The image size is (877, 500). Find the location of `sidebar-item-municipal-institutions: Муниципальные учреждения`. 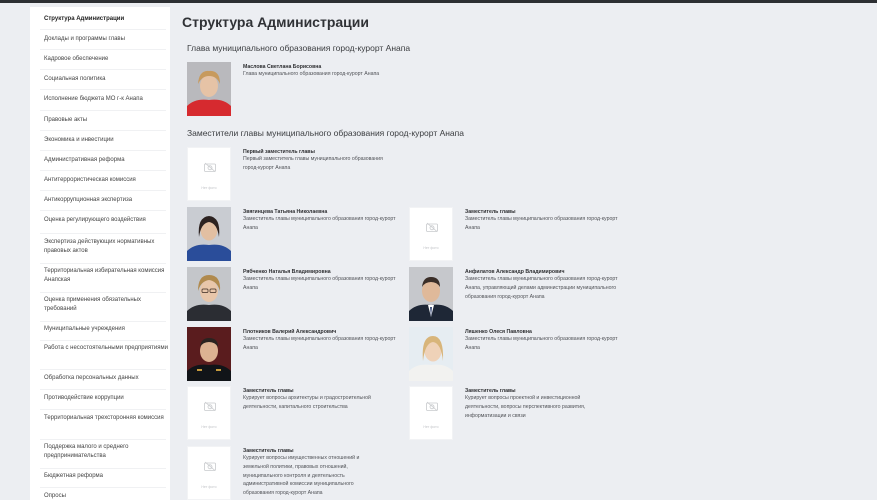

sidebar-item-municipal-institutions: Муниципальные учреждения is located at coordinates (106, 329).